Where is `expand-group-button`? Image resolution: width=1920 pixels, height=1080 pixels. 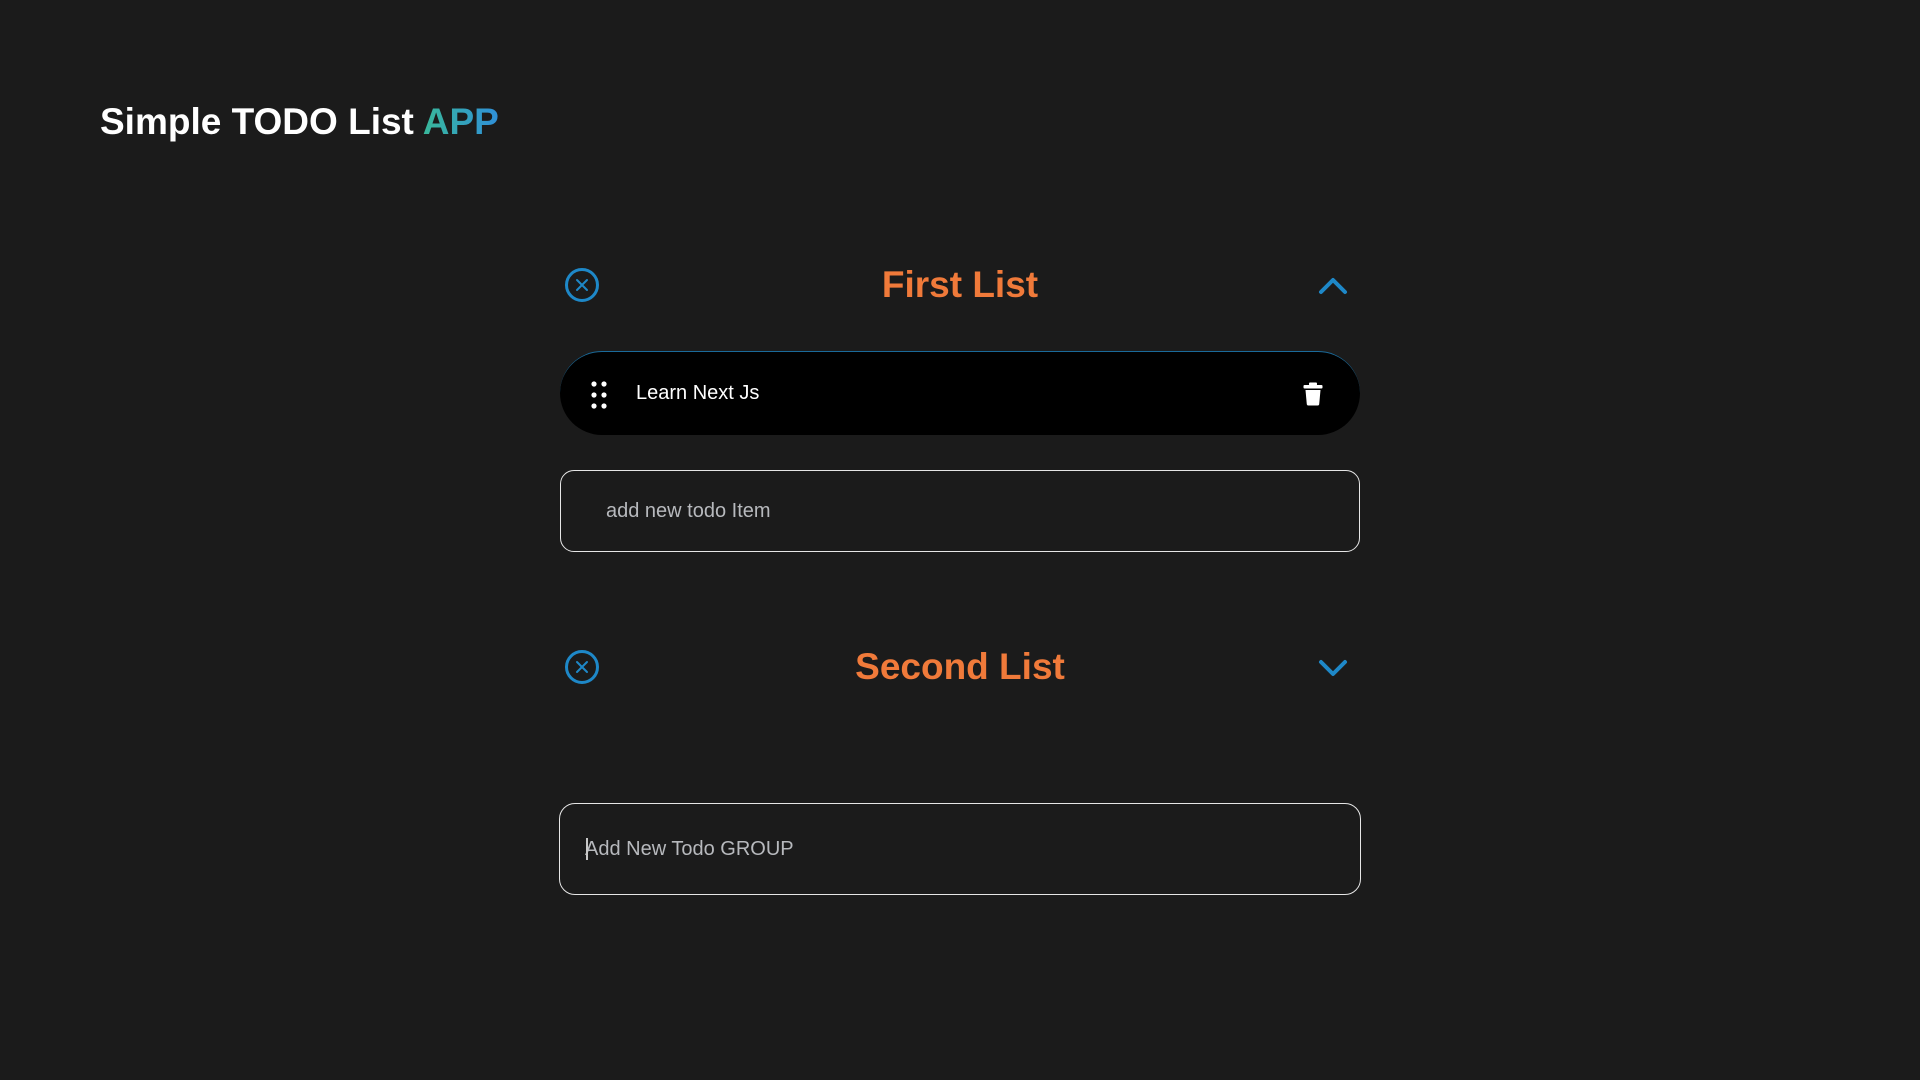 expand-group-button is located at coordinates (1333, 667).